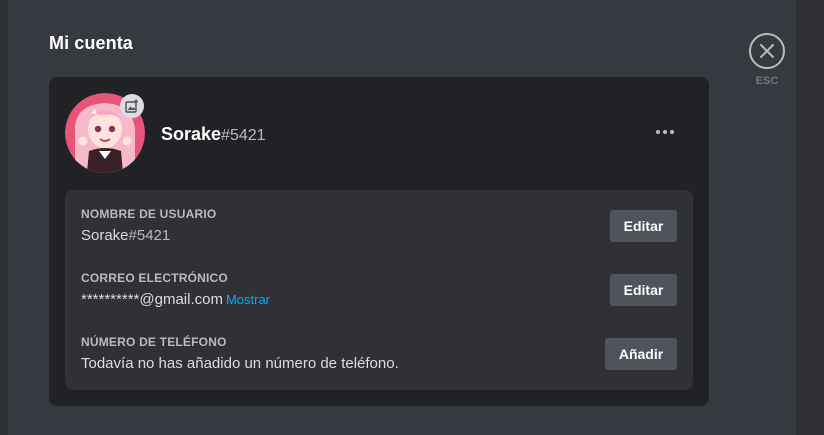 This screenshot has height=435, width=824. Describe the element at coordinates (243, 135) in the screenshot. I see `profile-discriminator: #5421` at that location.